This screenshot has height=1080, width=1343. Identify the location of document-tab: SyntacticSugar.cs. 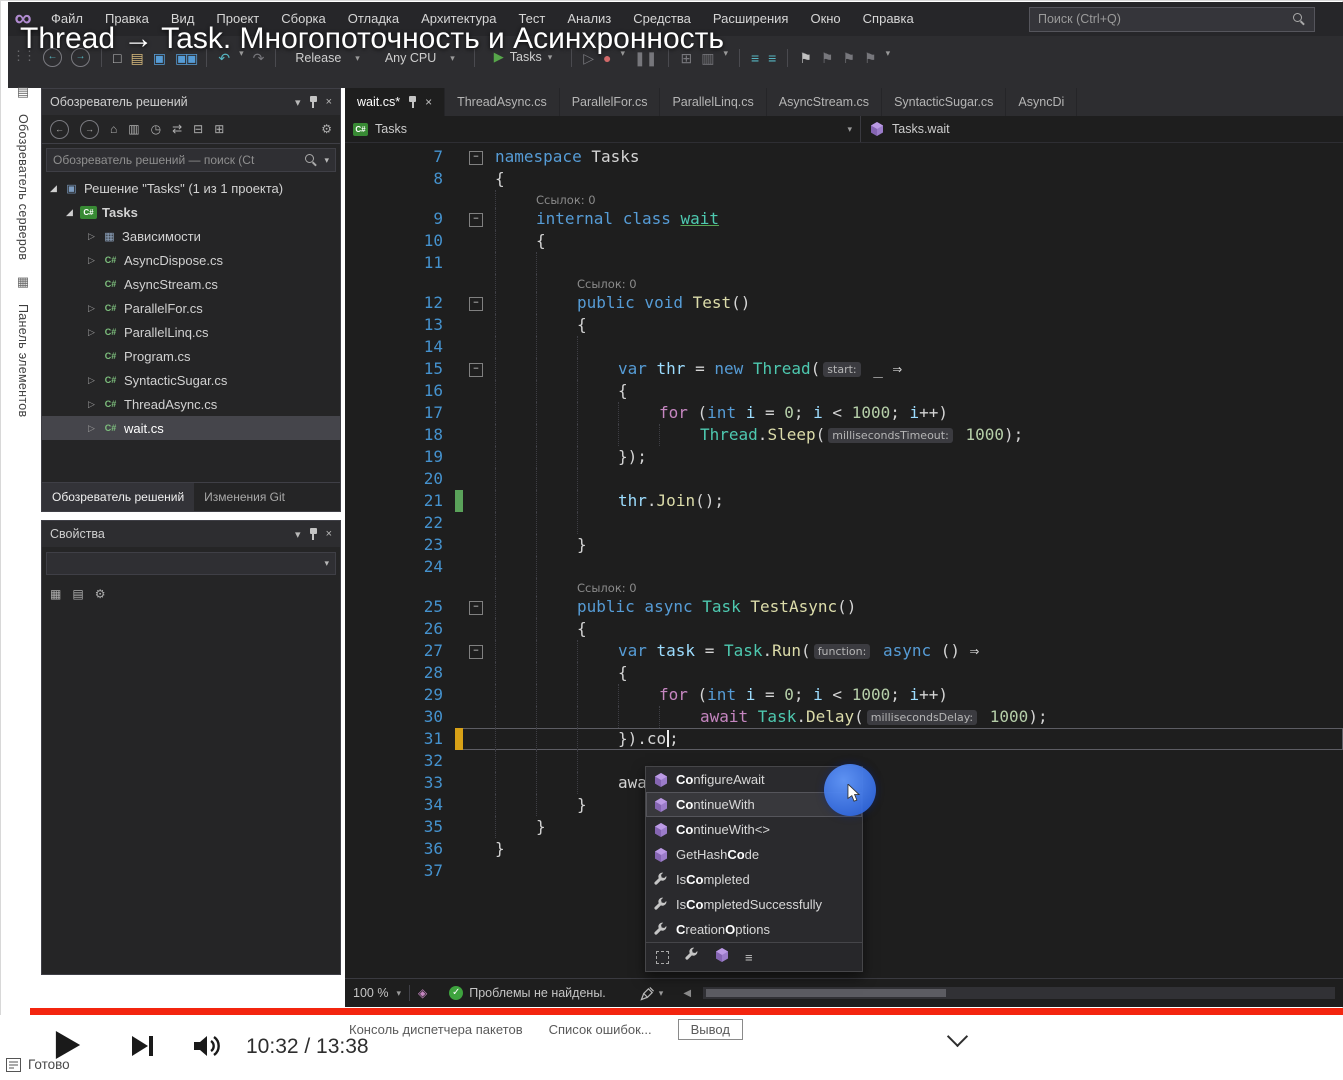
(944, 102).